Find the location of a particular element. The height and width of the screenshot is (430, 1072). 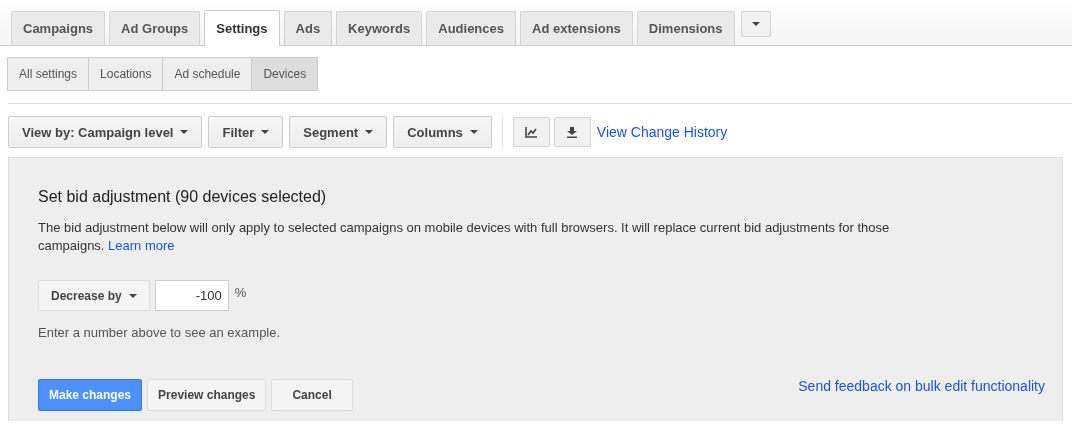

tab: Dimensions is located at coordinates (685, 28).